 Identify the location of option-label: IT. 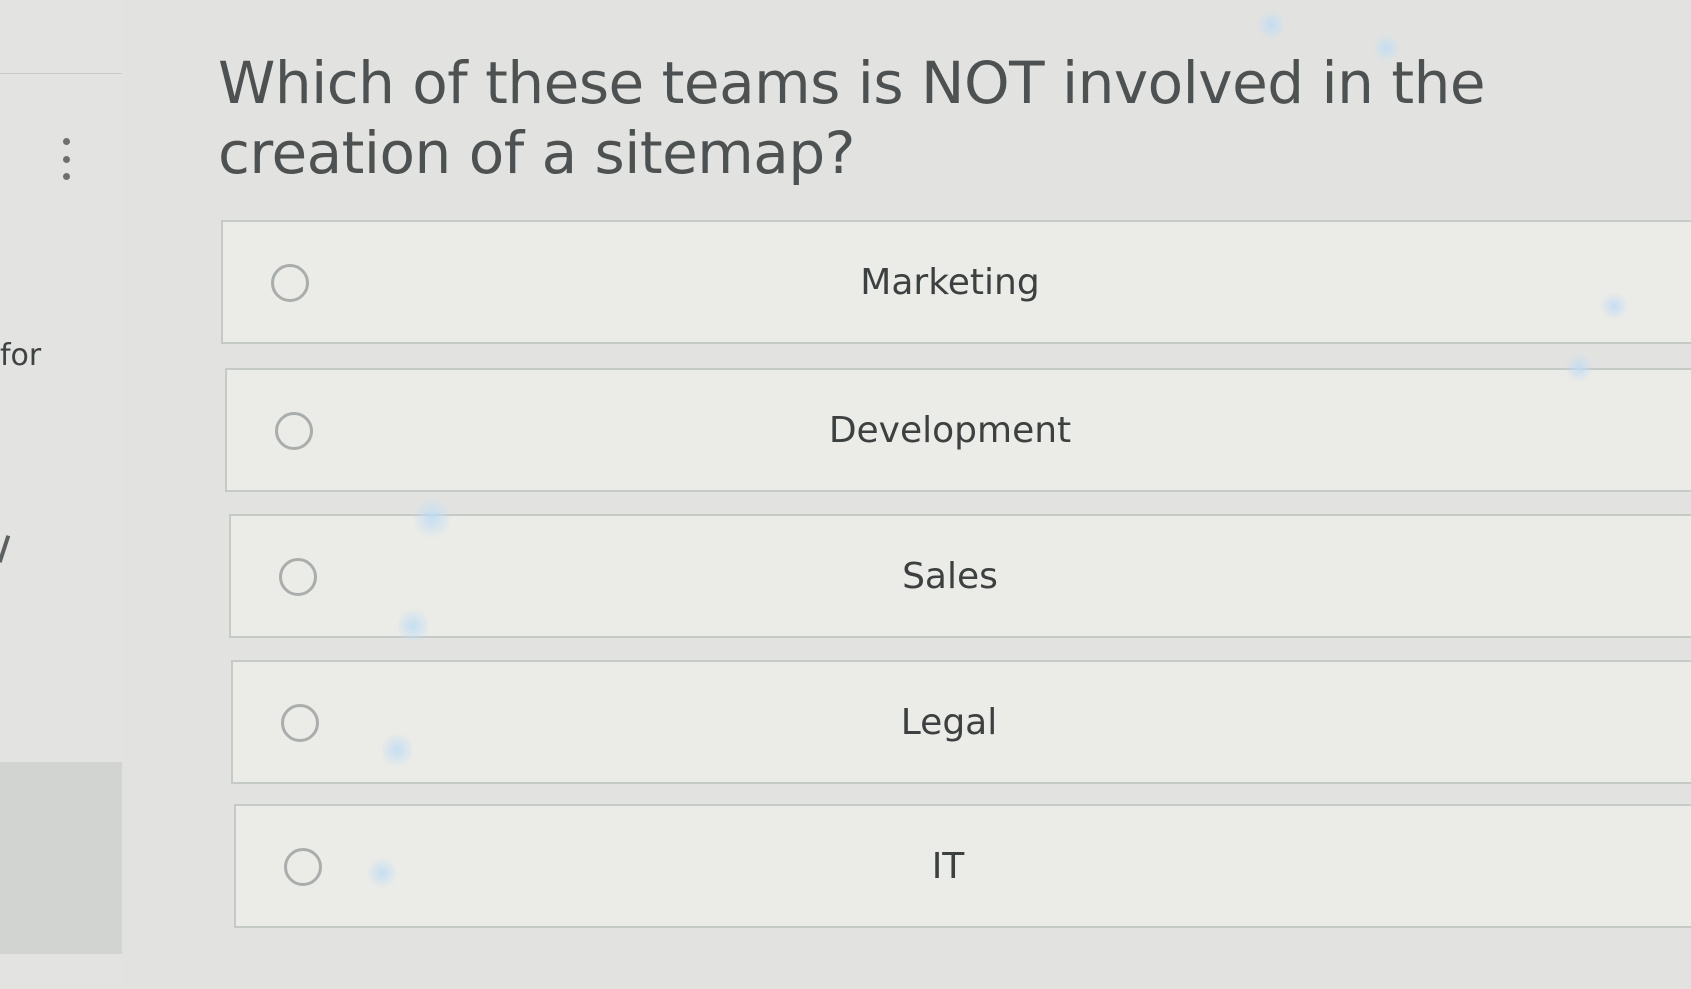
(948, 866).